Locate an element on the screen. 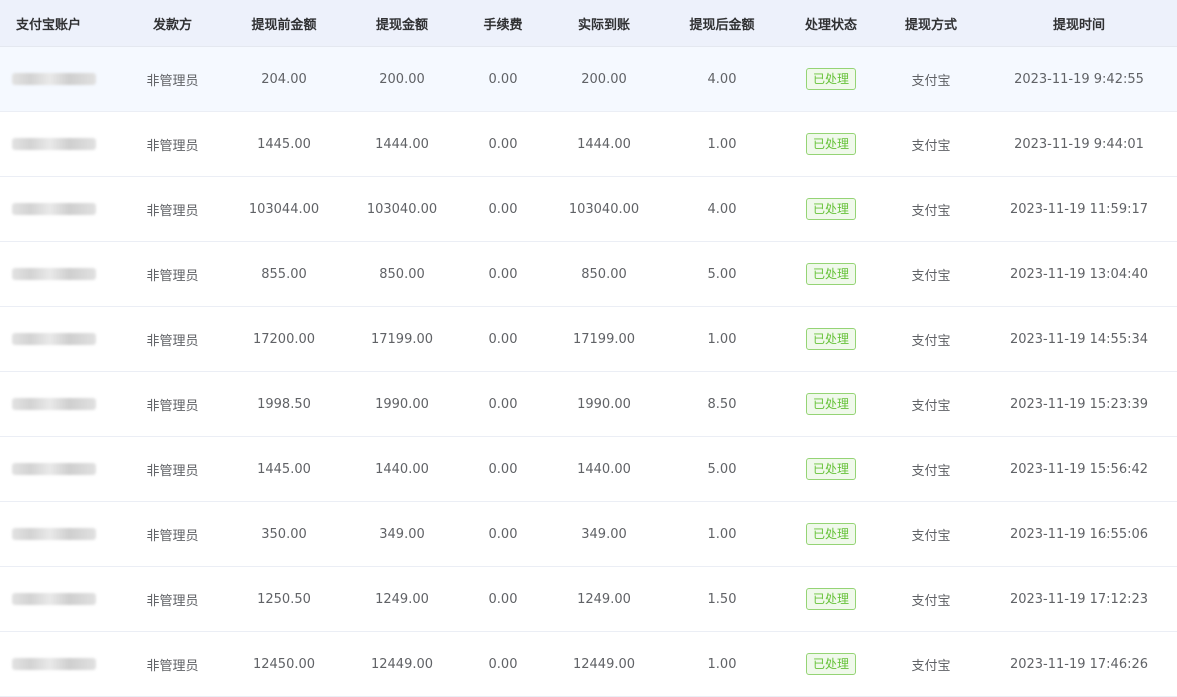 Image resolution: width=1177 pixels, height=697 pixels. withdraw-amount-cell: 850.00 is located at coordinates (402, 274).